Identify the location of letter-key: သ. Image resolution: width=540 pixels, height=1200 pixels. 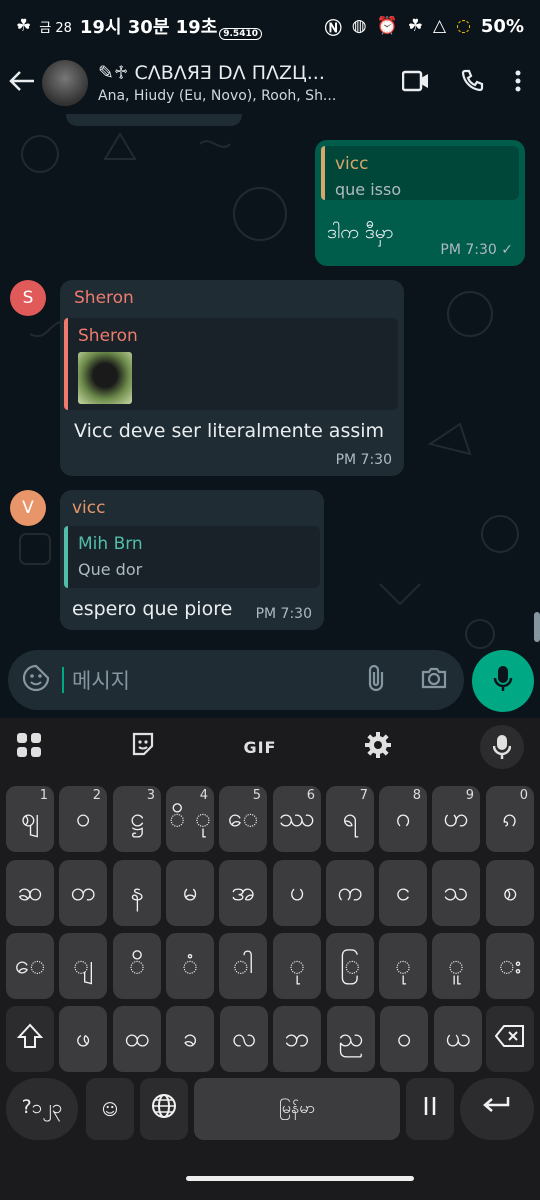
(456, 893).